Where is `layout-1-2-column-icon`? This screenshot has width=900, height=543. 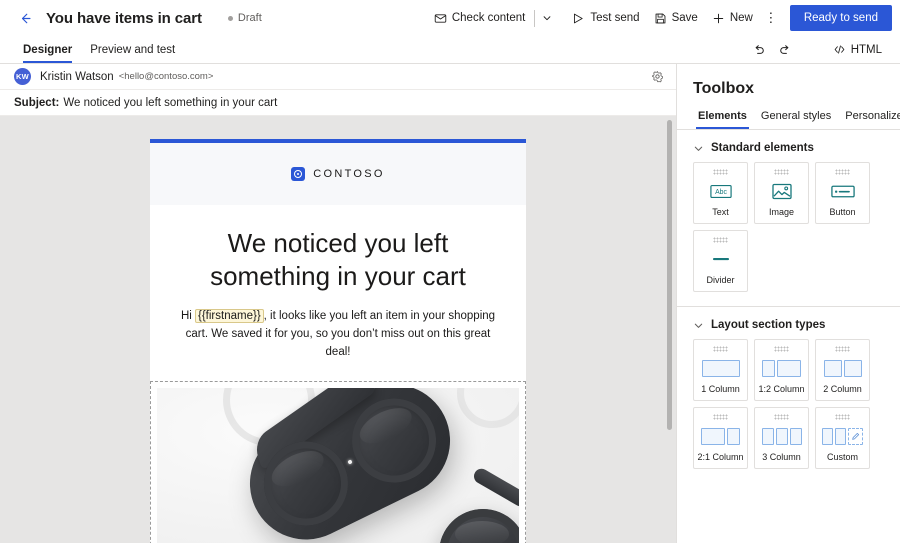 layout-1-2-column-icon is located at coordinates (781, 368).